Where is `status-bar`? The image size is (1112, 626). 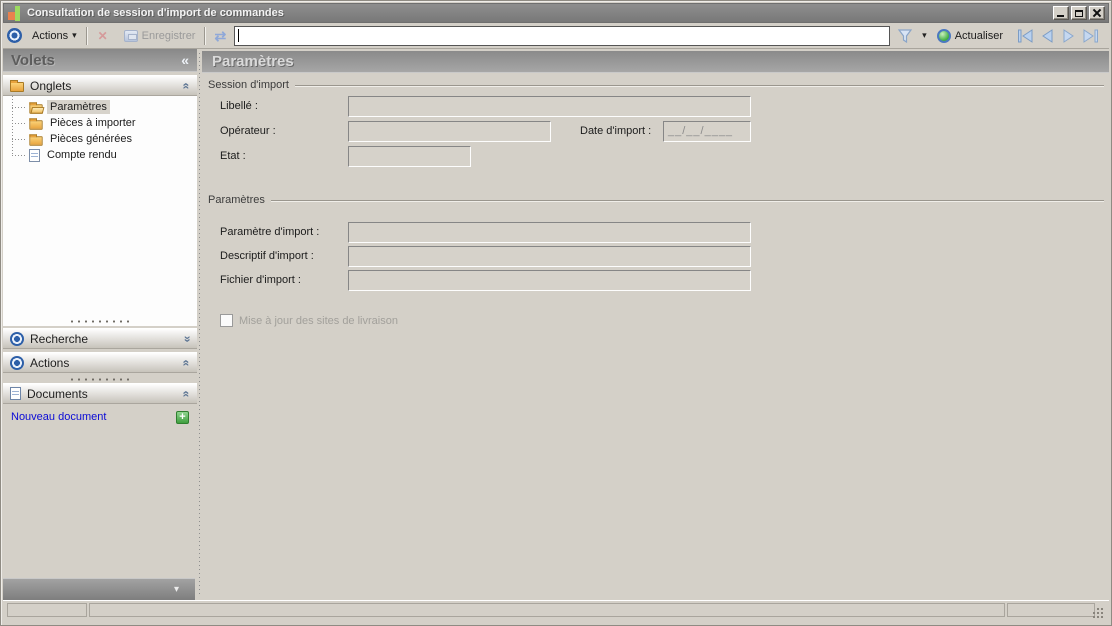 status-bar is located at coordinates (556, 609).